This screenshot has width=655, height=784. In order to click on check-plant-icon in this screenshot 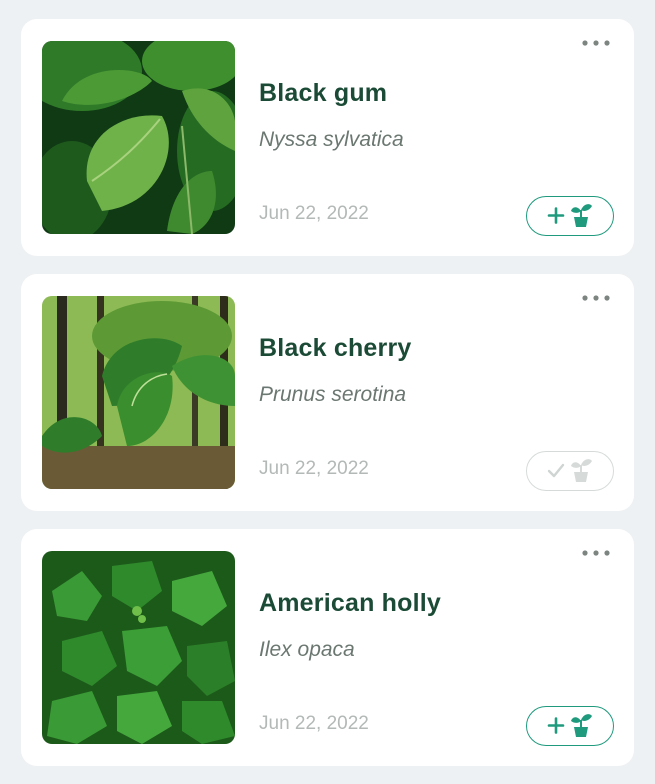, I will do `click(569, 470)`.